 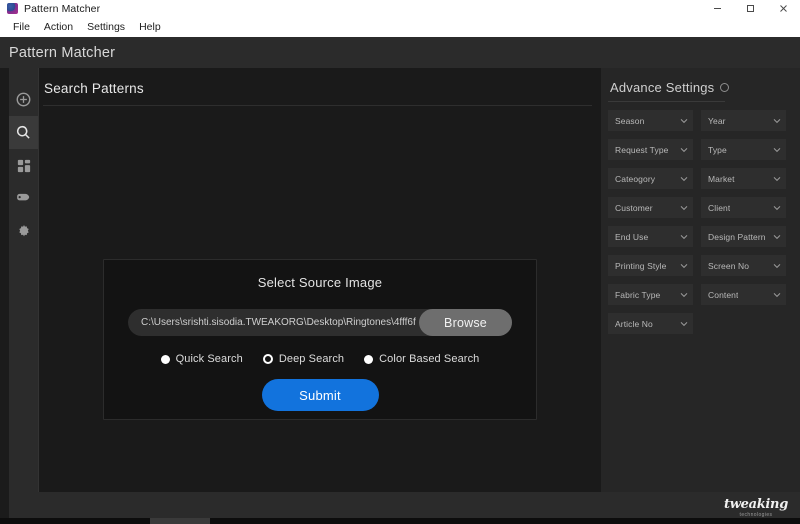 I want to click on dropdown-article-no: Article No, so click(x=650, y=323).